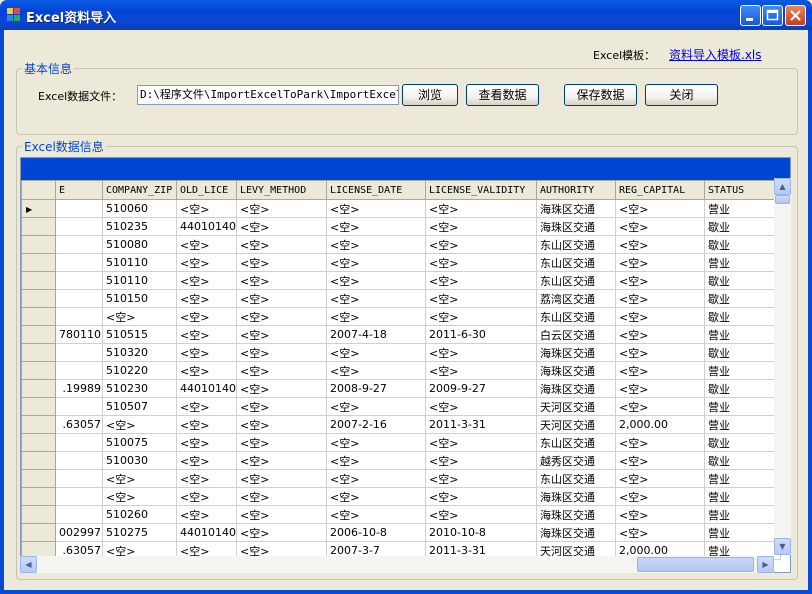  What do you see at coordinates (681, 95) in the screenshot?
I see `close-button: 关闭` at bounding box center [681, 95].